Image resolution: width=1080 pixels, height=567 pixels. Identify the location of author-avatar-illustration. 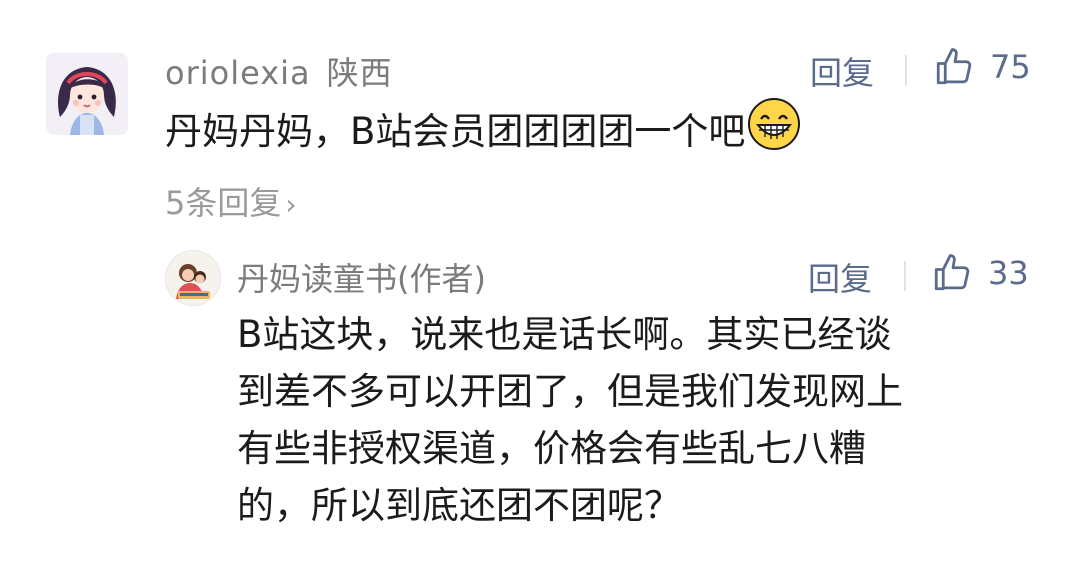
(193, 278).